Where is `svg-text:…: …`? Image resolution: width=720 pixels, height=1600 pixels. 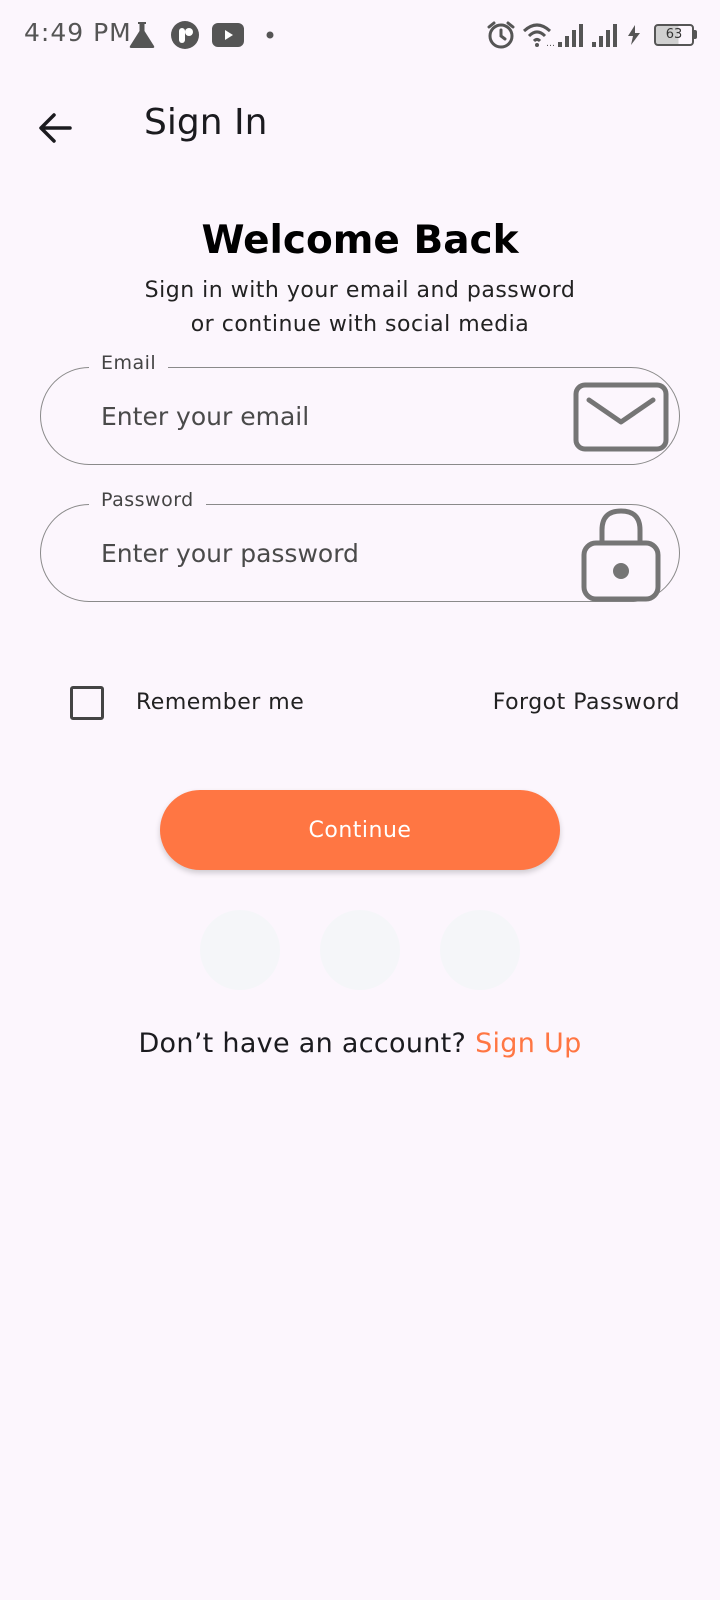
svg-text:…: … is located at coordinates (550, 43).